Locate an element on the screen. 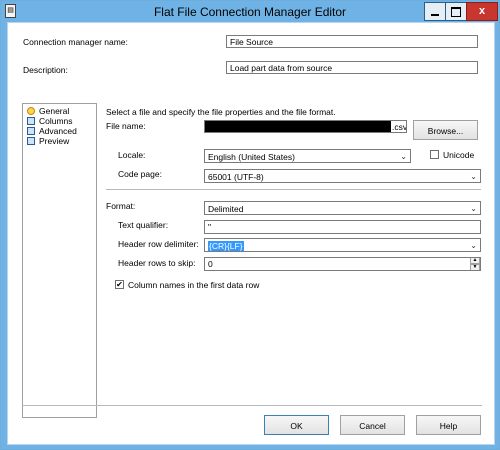  nav-item-label: Advanced is located at coordinates (58, 131).